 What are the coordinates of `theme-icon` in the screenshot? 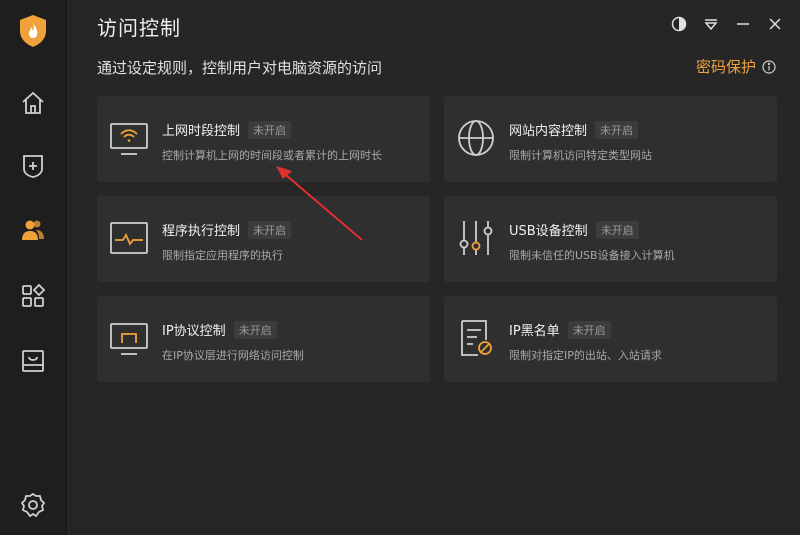 It's located at (679, 24).